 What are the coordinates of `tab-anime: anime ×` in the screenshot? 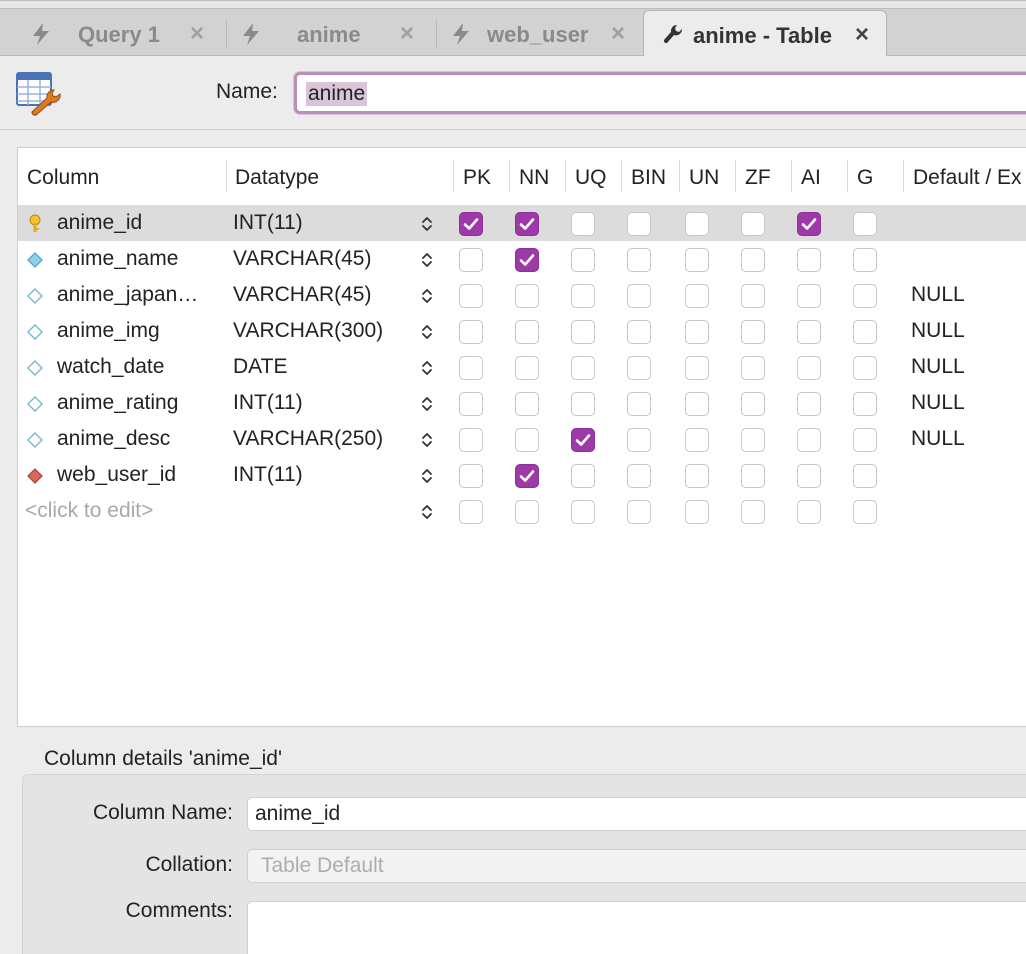 It's located at (332, 33).